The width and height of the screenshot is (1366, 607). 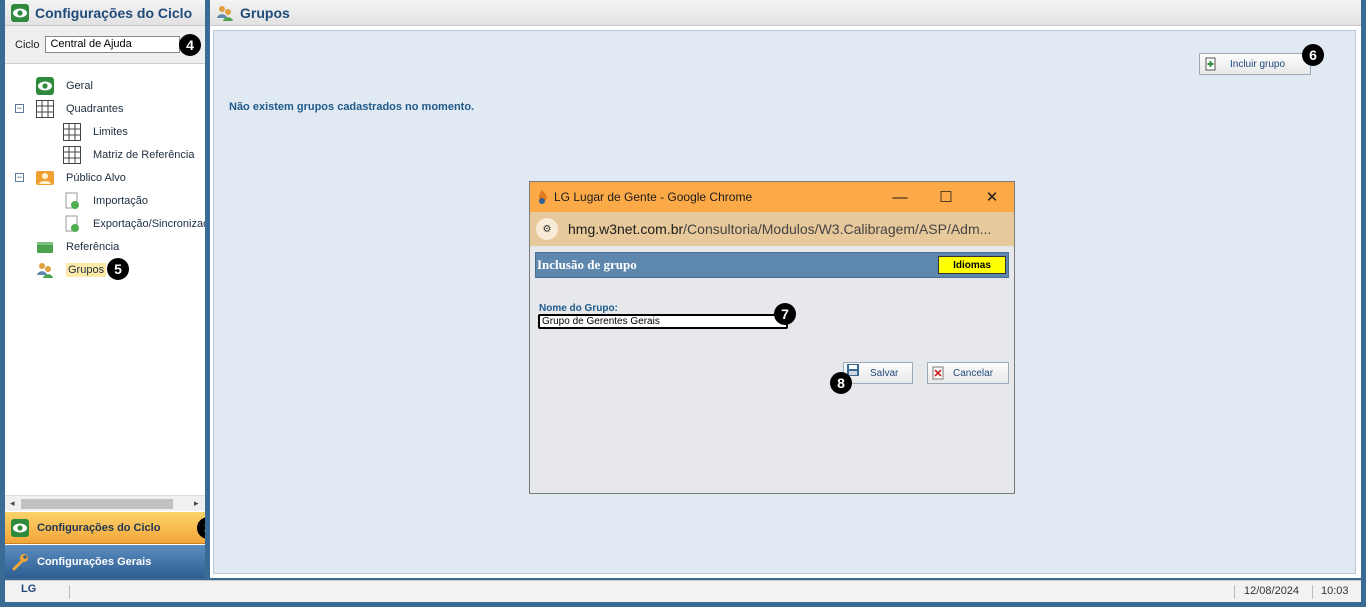 What do you see at coordinates (149, 223) in the screenshot?
I see `tree-item-label: Exportação/Sincronização` at bounding box center [149, 223].